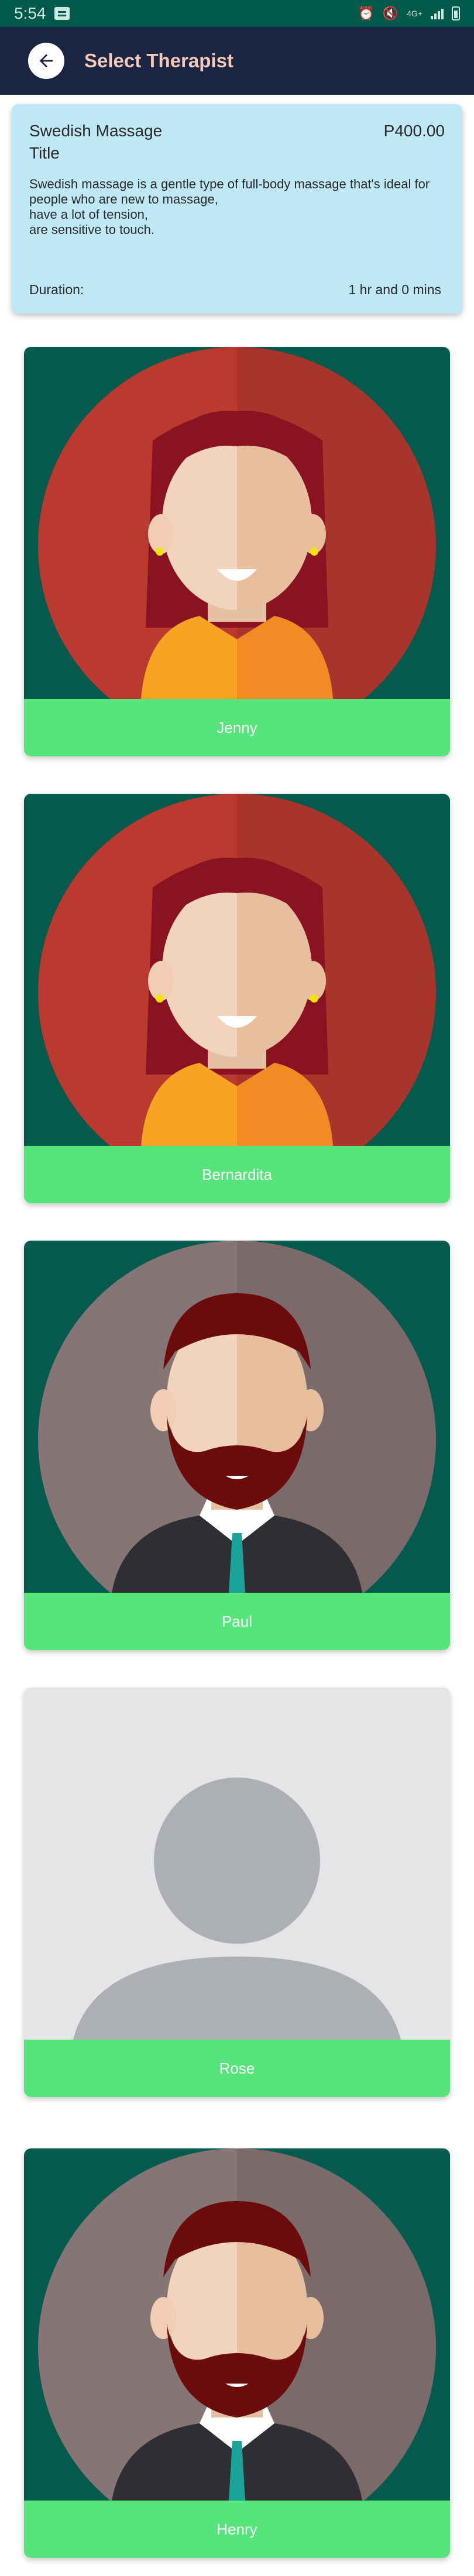 The height and width of the screenshot is (2576, 474). I want to click on arrow-left-icon, so click(46, 61).